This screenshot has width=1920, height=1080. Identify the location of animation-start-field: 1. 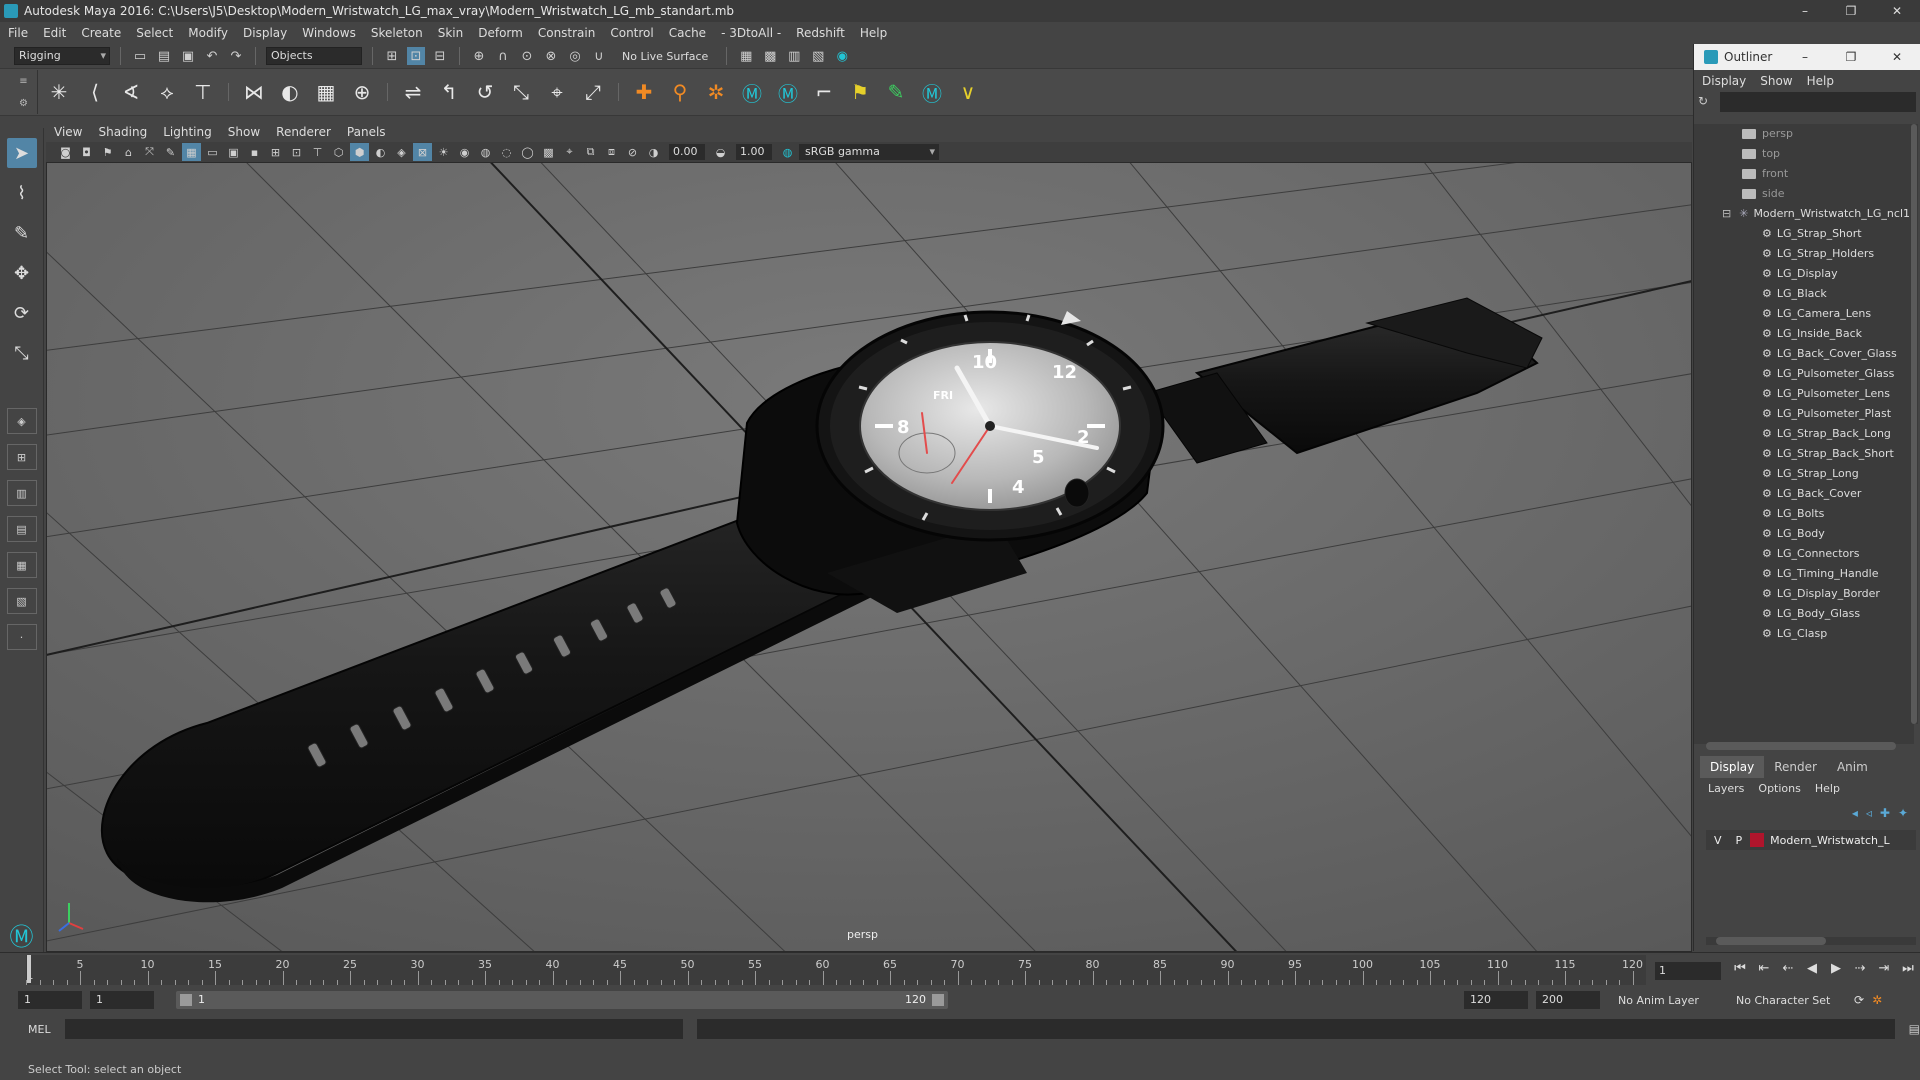
(50, 1000).